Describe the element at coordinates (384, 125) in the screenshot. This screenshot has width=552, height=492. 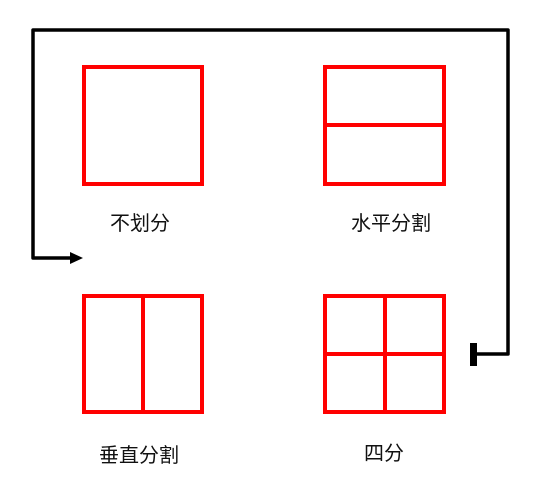
I see `panel-horizontal-box` at that location.